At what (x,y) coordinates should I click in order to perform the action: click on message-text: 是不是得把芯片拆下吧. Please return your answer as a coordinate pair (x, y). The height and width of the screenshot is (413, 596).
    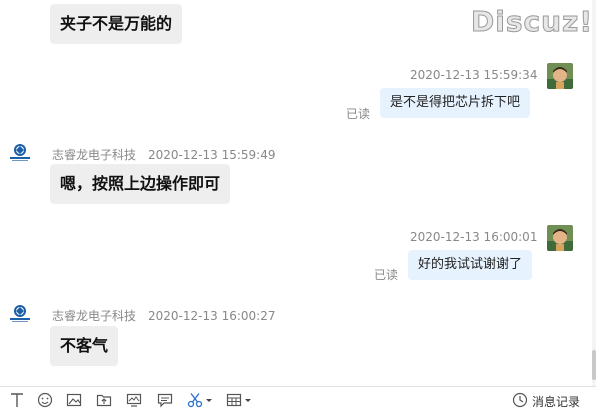
    Looking at the image, I should click on (455, 102).